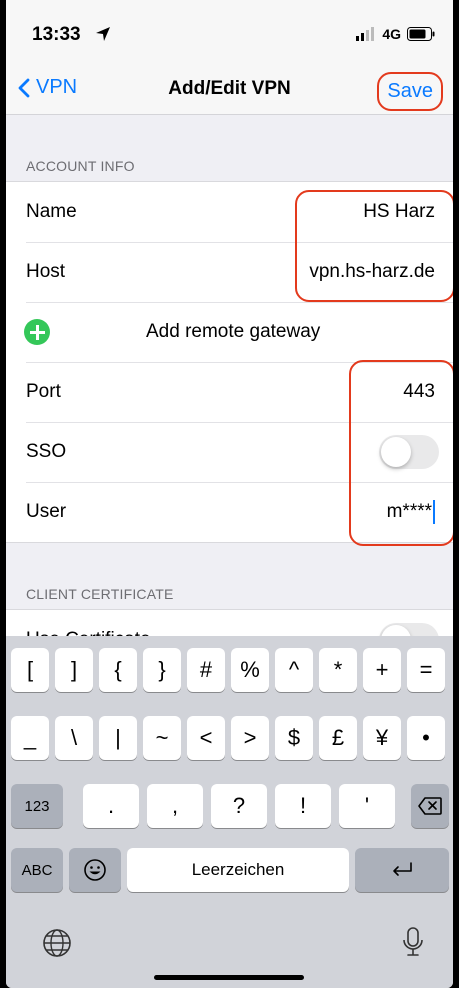  Describe the element at coordinates (294, 738) in the screenshot. I see `key-dollar: $` at that location.